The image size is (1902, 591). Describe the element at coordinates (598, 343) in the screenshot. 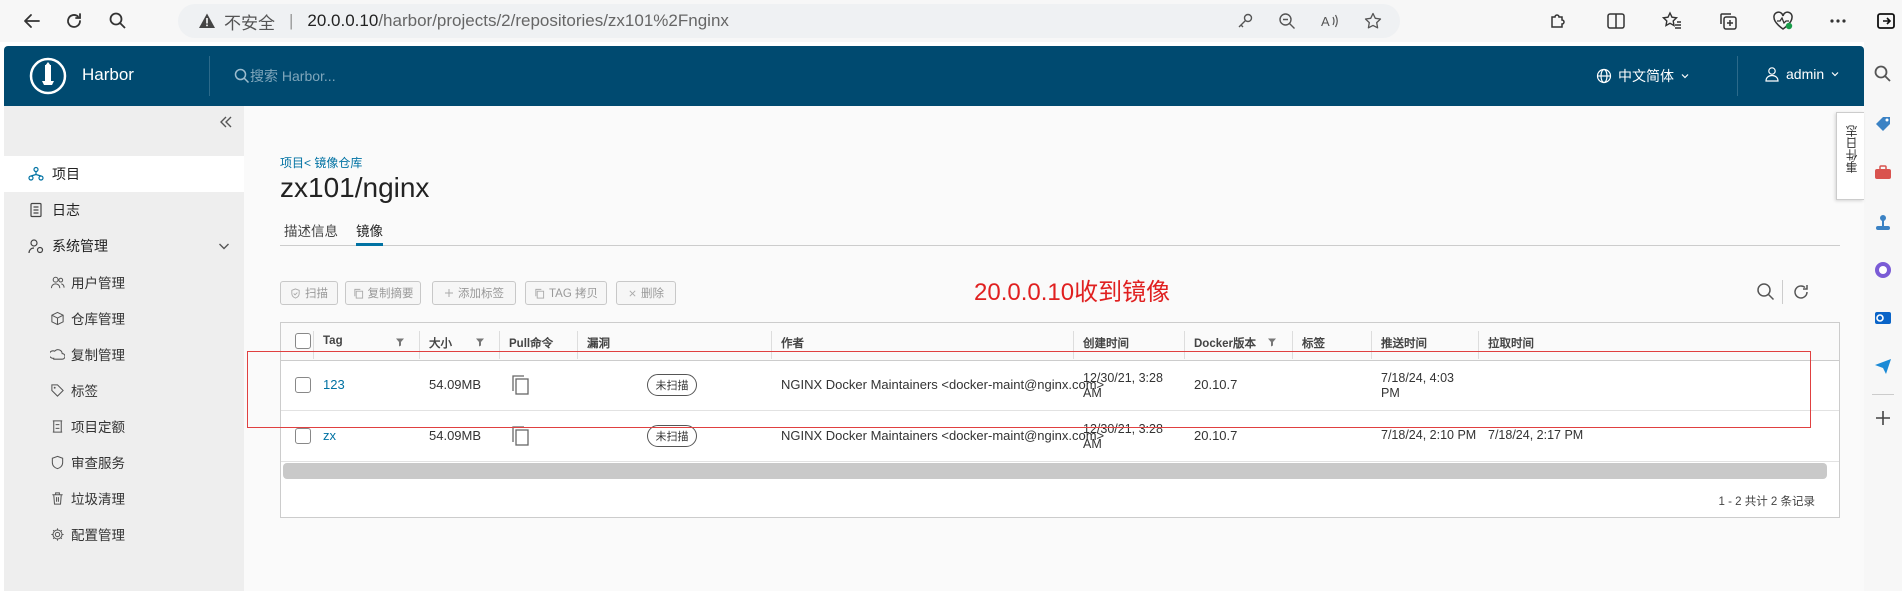

I see `column-header-vulnerabilities: 漏洞` at that location.